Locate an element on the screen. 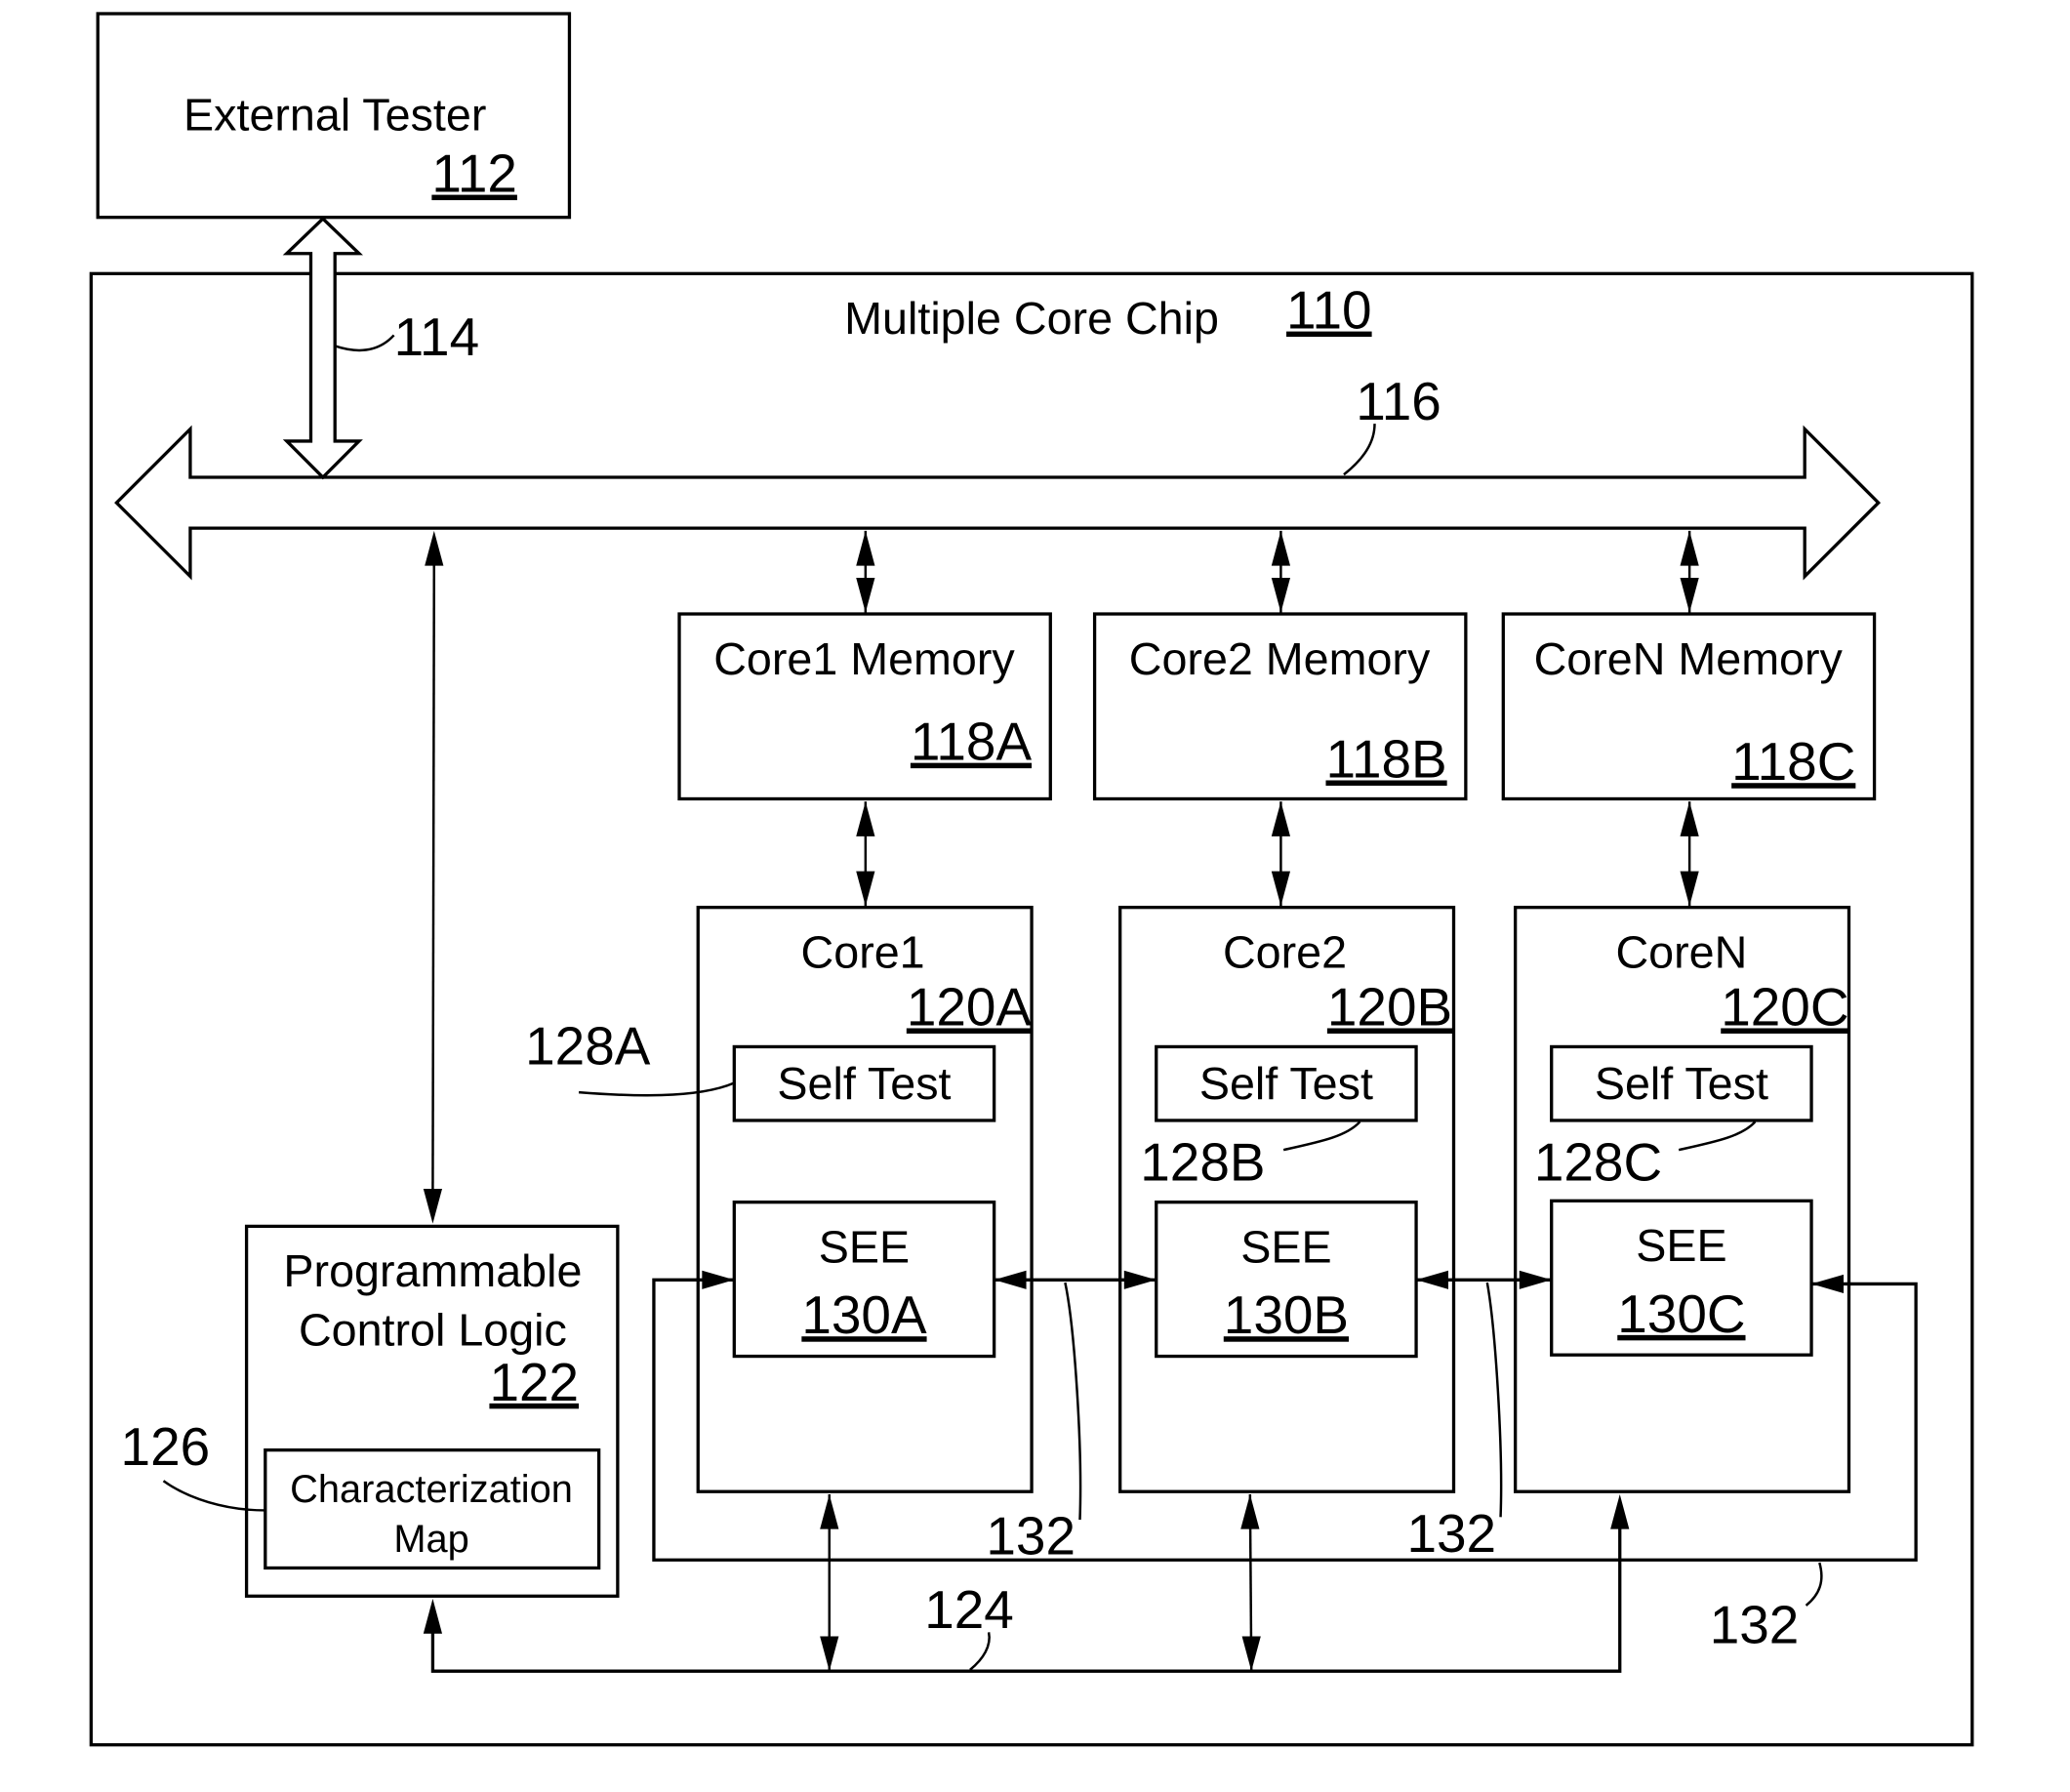 Image resolution: width=2070 pixels, height=1792 pixels. see-ref: 130C is located at coordinates (1681, 1313).